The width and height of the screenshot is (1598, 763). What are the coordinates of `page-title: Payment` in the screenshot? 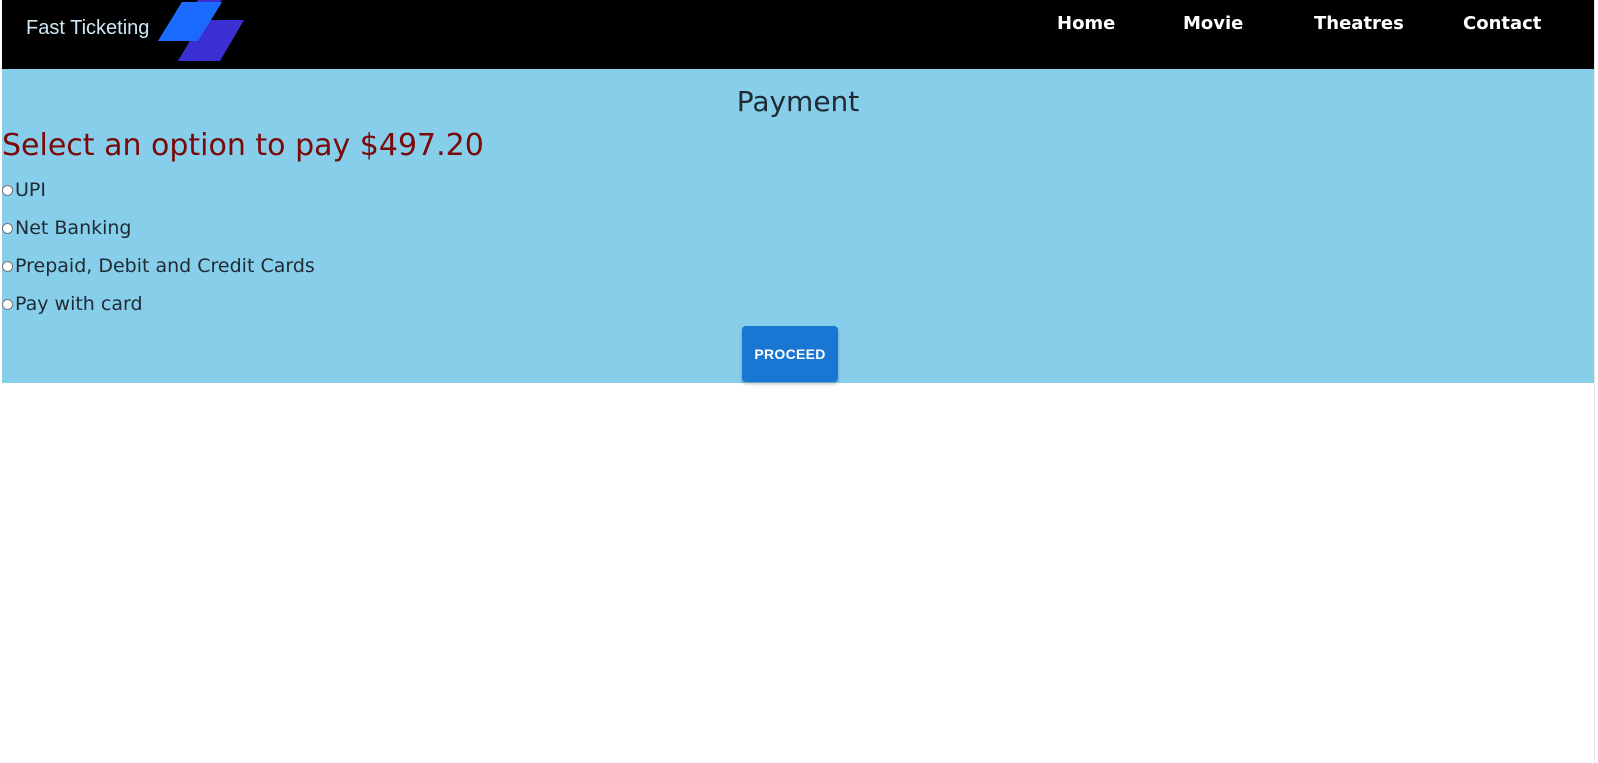 It's located at (798, 101).